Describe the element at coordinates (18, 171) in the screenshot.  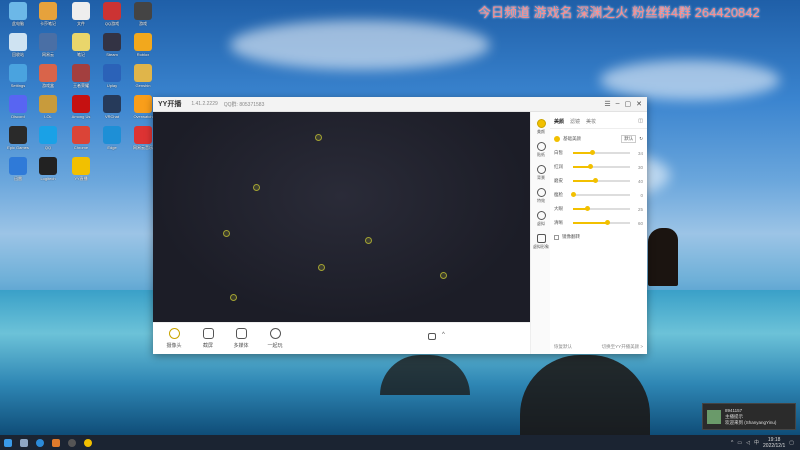
I see `desktop-icon: 迅雷` at that location.